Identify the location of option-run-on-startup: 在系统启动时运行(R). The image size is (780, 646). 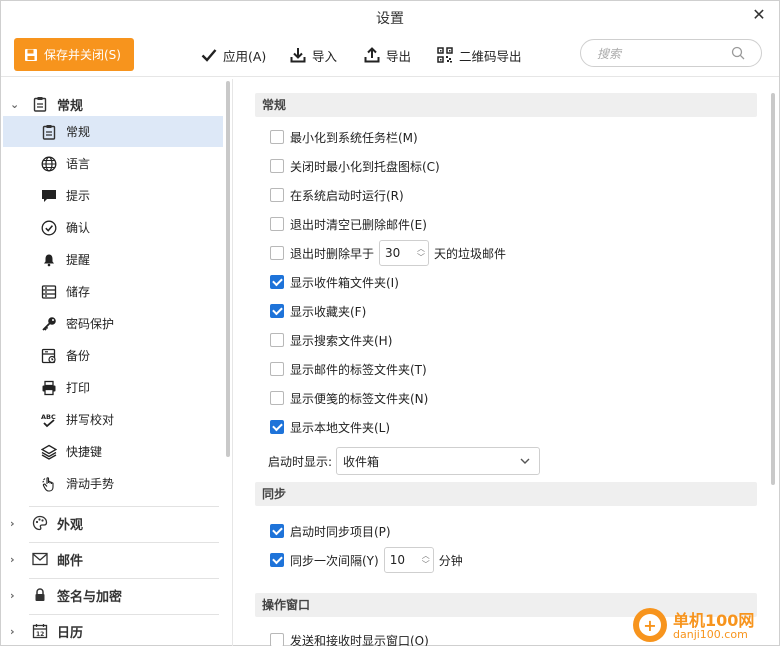
(337, 195).